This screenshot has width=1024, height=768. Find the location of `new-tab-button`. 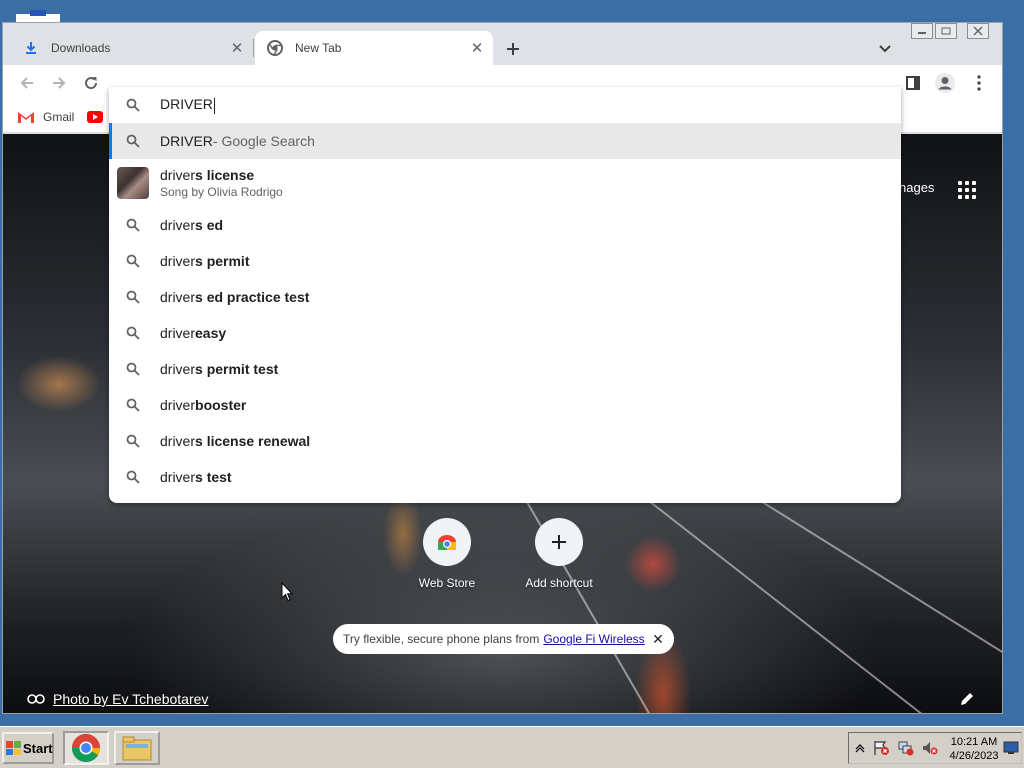

new-tab-button is located at coordinates (513, 49).